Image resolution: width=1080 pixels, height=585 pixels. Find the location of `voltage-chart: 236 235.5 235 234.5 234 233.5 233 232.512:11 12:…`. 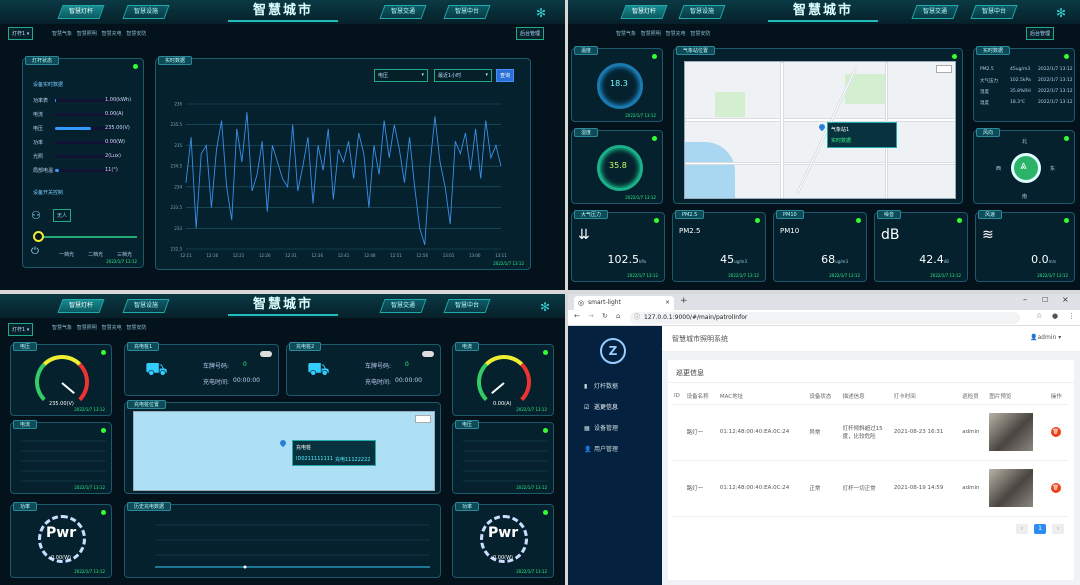

voltage-chart: 236 235.5 235 234.5 234 233.5 233 232.512:11 12:… is located at coordinates (339, 180).